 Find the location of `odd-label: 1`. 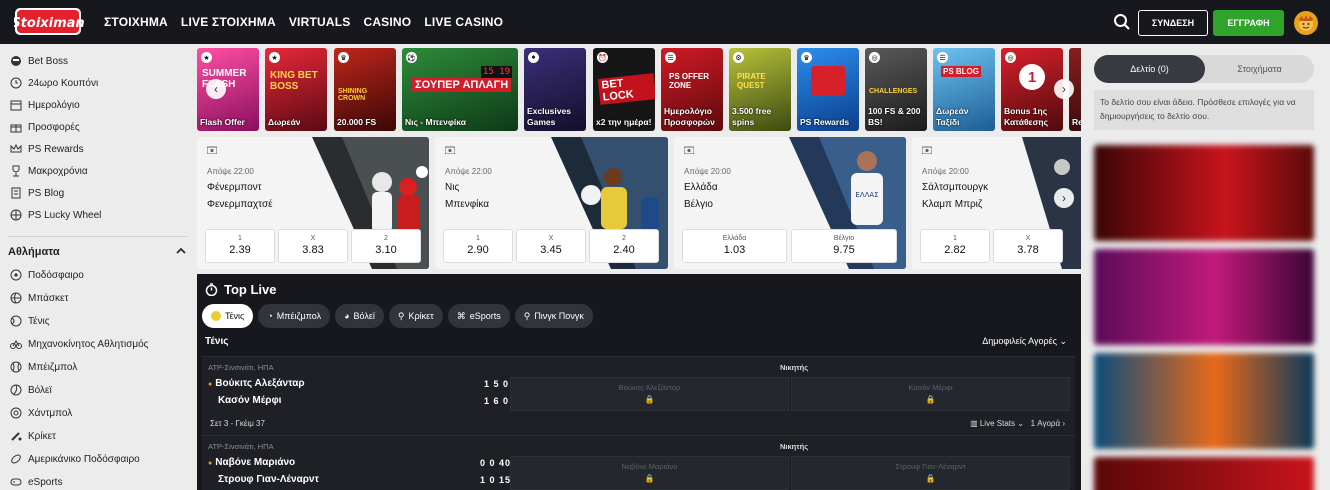

odd-label: 1 is located at coordinates (955, 238).